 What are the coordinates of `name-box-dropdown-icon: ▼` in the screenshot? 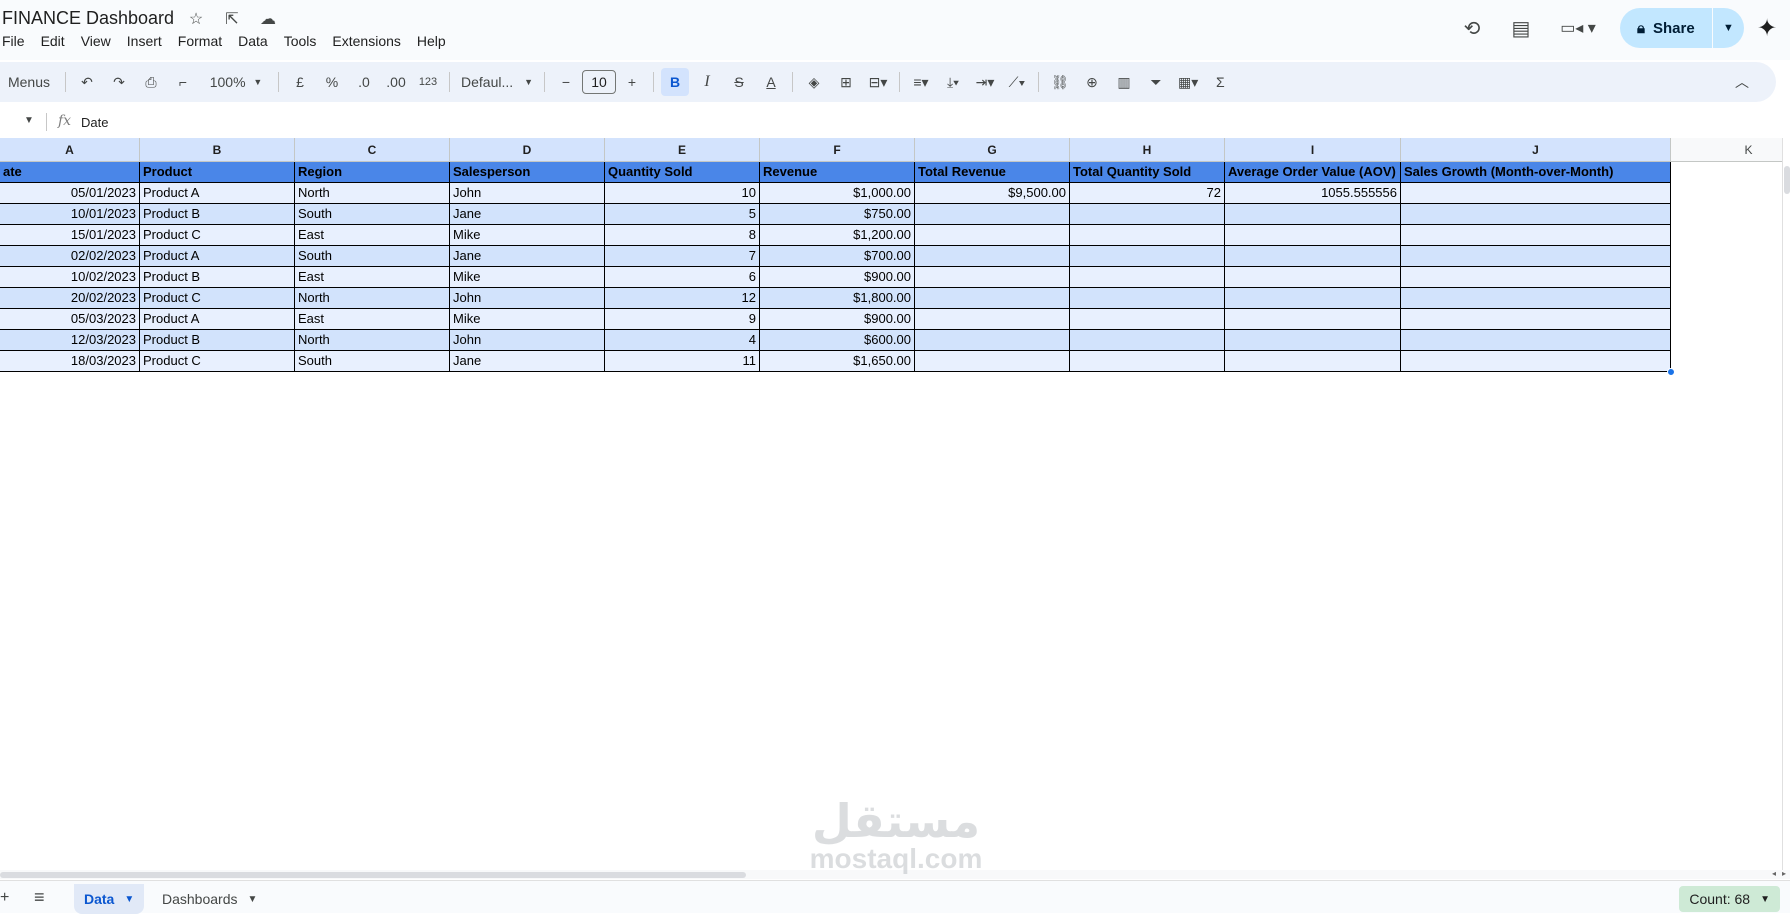 It's located at (29, 120).